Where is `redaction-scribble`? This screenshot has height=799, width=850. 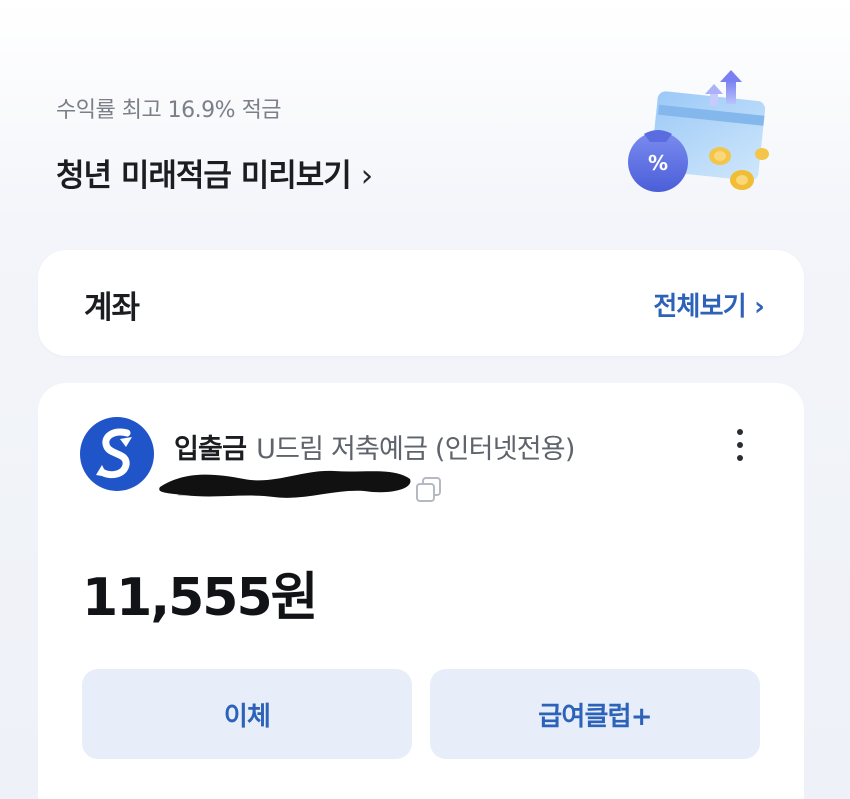
redaction-scribble is located at coordinates (285, 484).